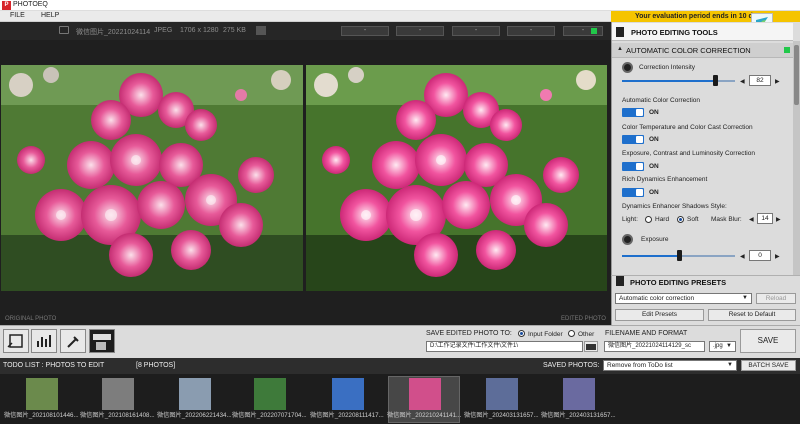 The image size is (800, 424). I want to click on hard-radio, so click(648, 219).